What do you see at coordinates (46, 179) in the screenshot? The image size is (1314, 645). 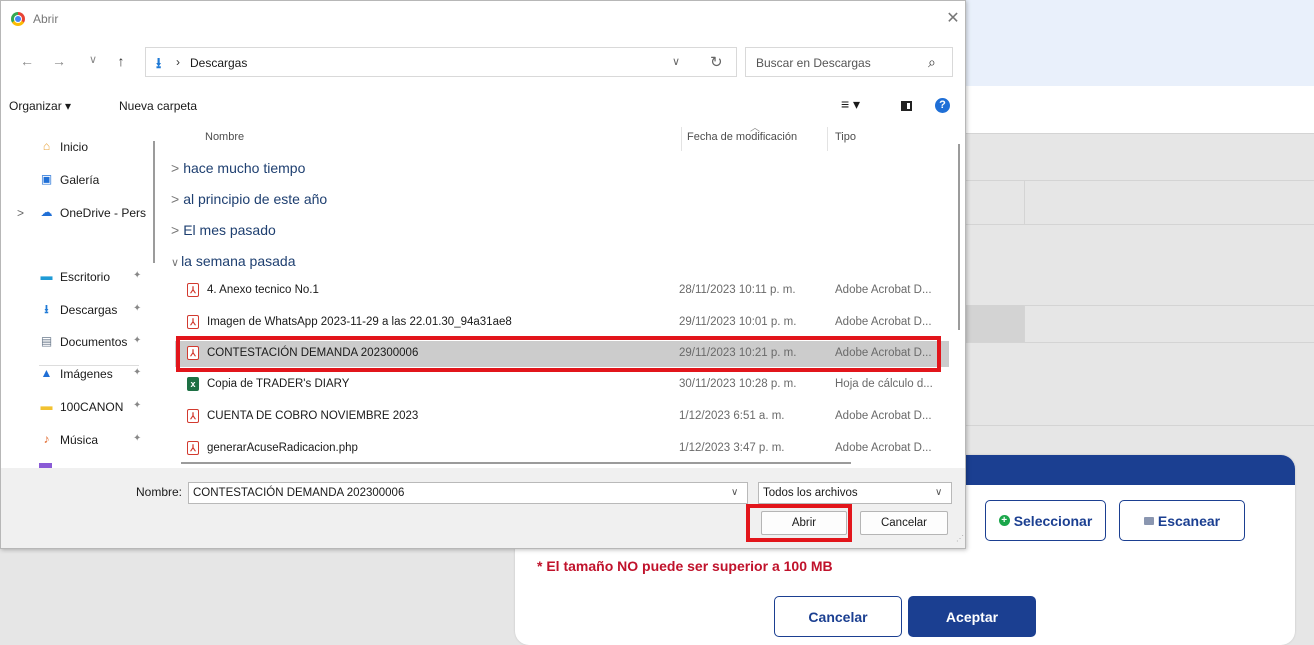 I see `gallery-icon: ▣` at bounding box center [46, 179].